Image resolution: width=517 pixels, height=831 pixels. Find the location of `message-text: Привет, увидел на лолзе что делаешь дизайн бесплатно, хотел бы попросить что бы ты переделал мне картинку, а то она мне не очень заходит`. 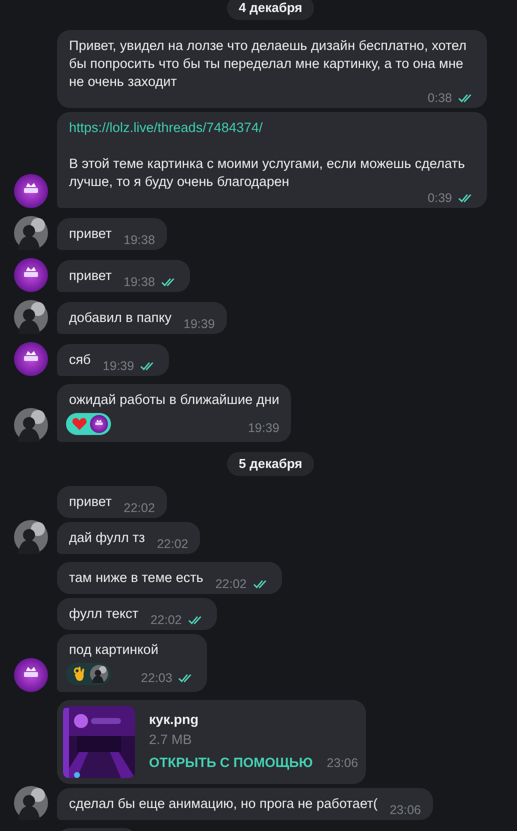

message-text: Привет, увидел на лолзе что делаешь дизайн бесплатно, хотел бы попросить что бы ты переделал мне картинку, а то она мне не очень заходит is located at coordinates (268, 64).